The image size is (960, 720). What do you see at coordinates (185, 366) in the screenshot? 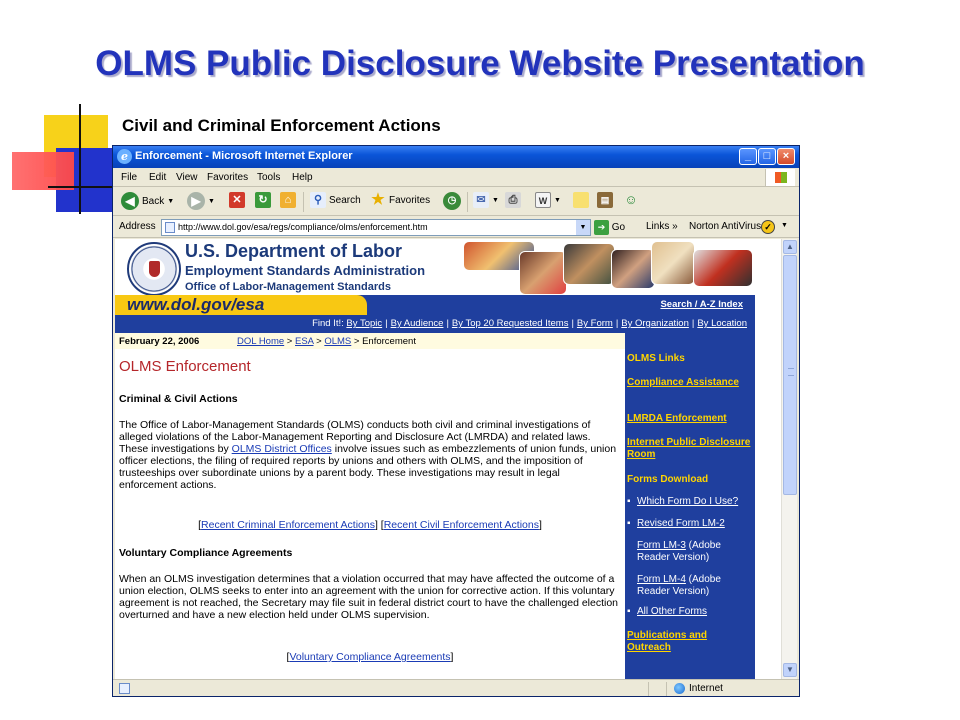
I see `page-heading: OLMS Enforcement` at bounding box center [185, 366].